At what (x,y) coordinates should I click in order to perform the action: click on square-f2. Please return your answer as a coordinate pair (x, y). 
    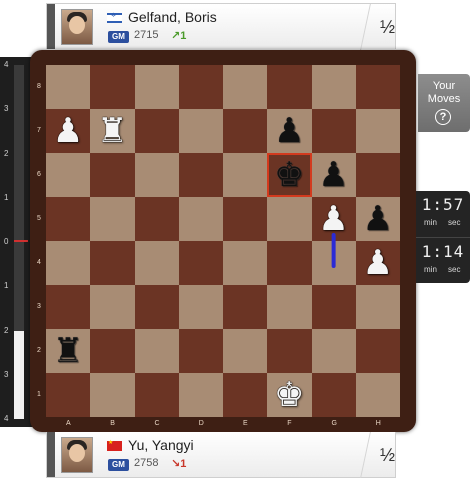
    Looking at the image, I should click on (289, 351).